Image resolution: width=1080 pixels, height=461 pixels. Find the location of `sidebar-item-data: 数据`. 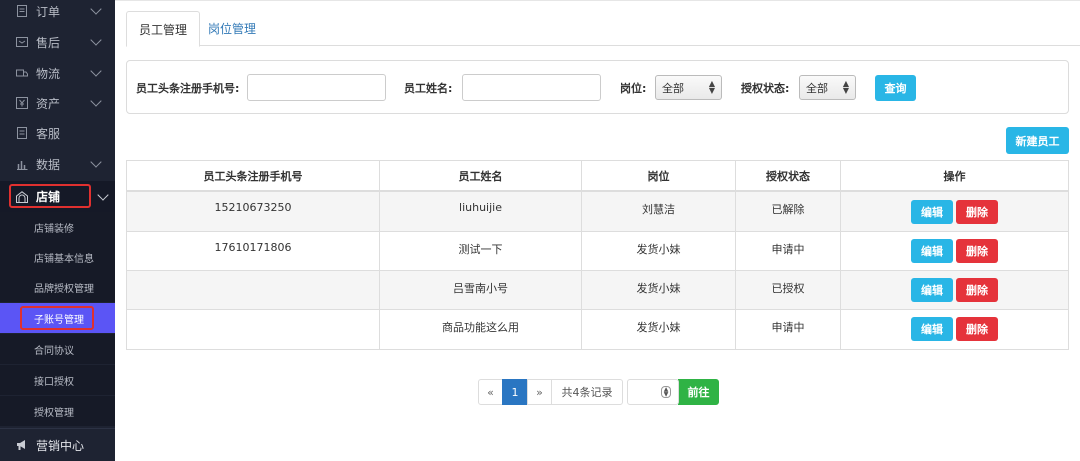

sidebar-item-data: 数据 is located at coordinates (57, 164).